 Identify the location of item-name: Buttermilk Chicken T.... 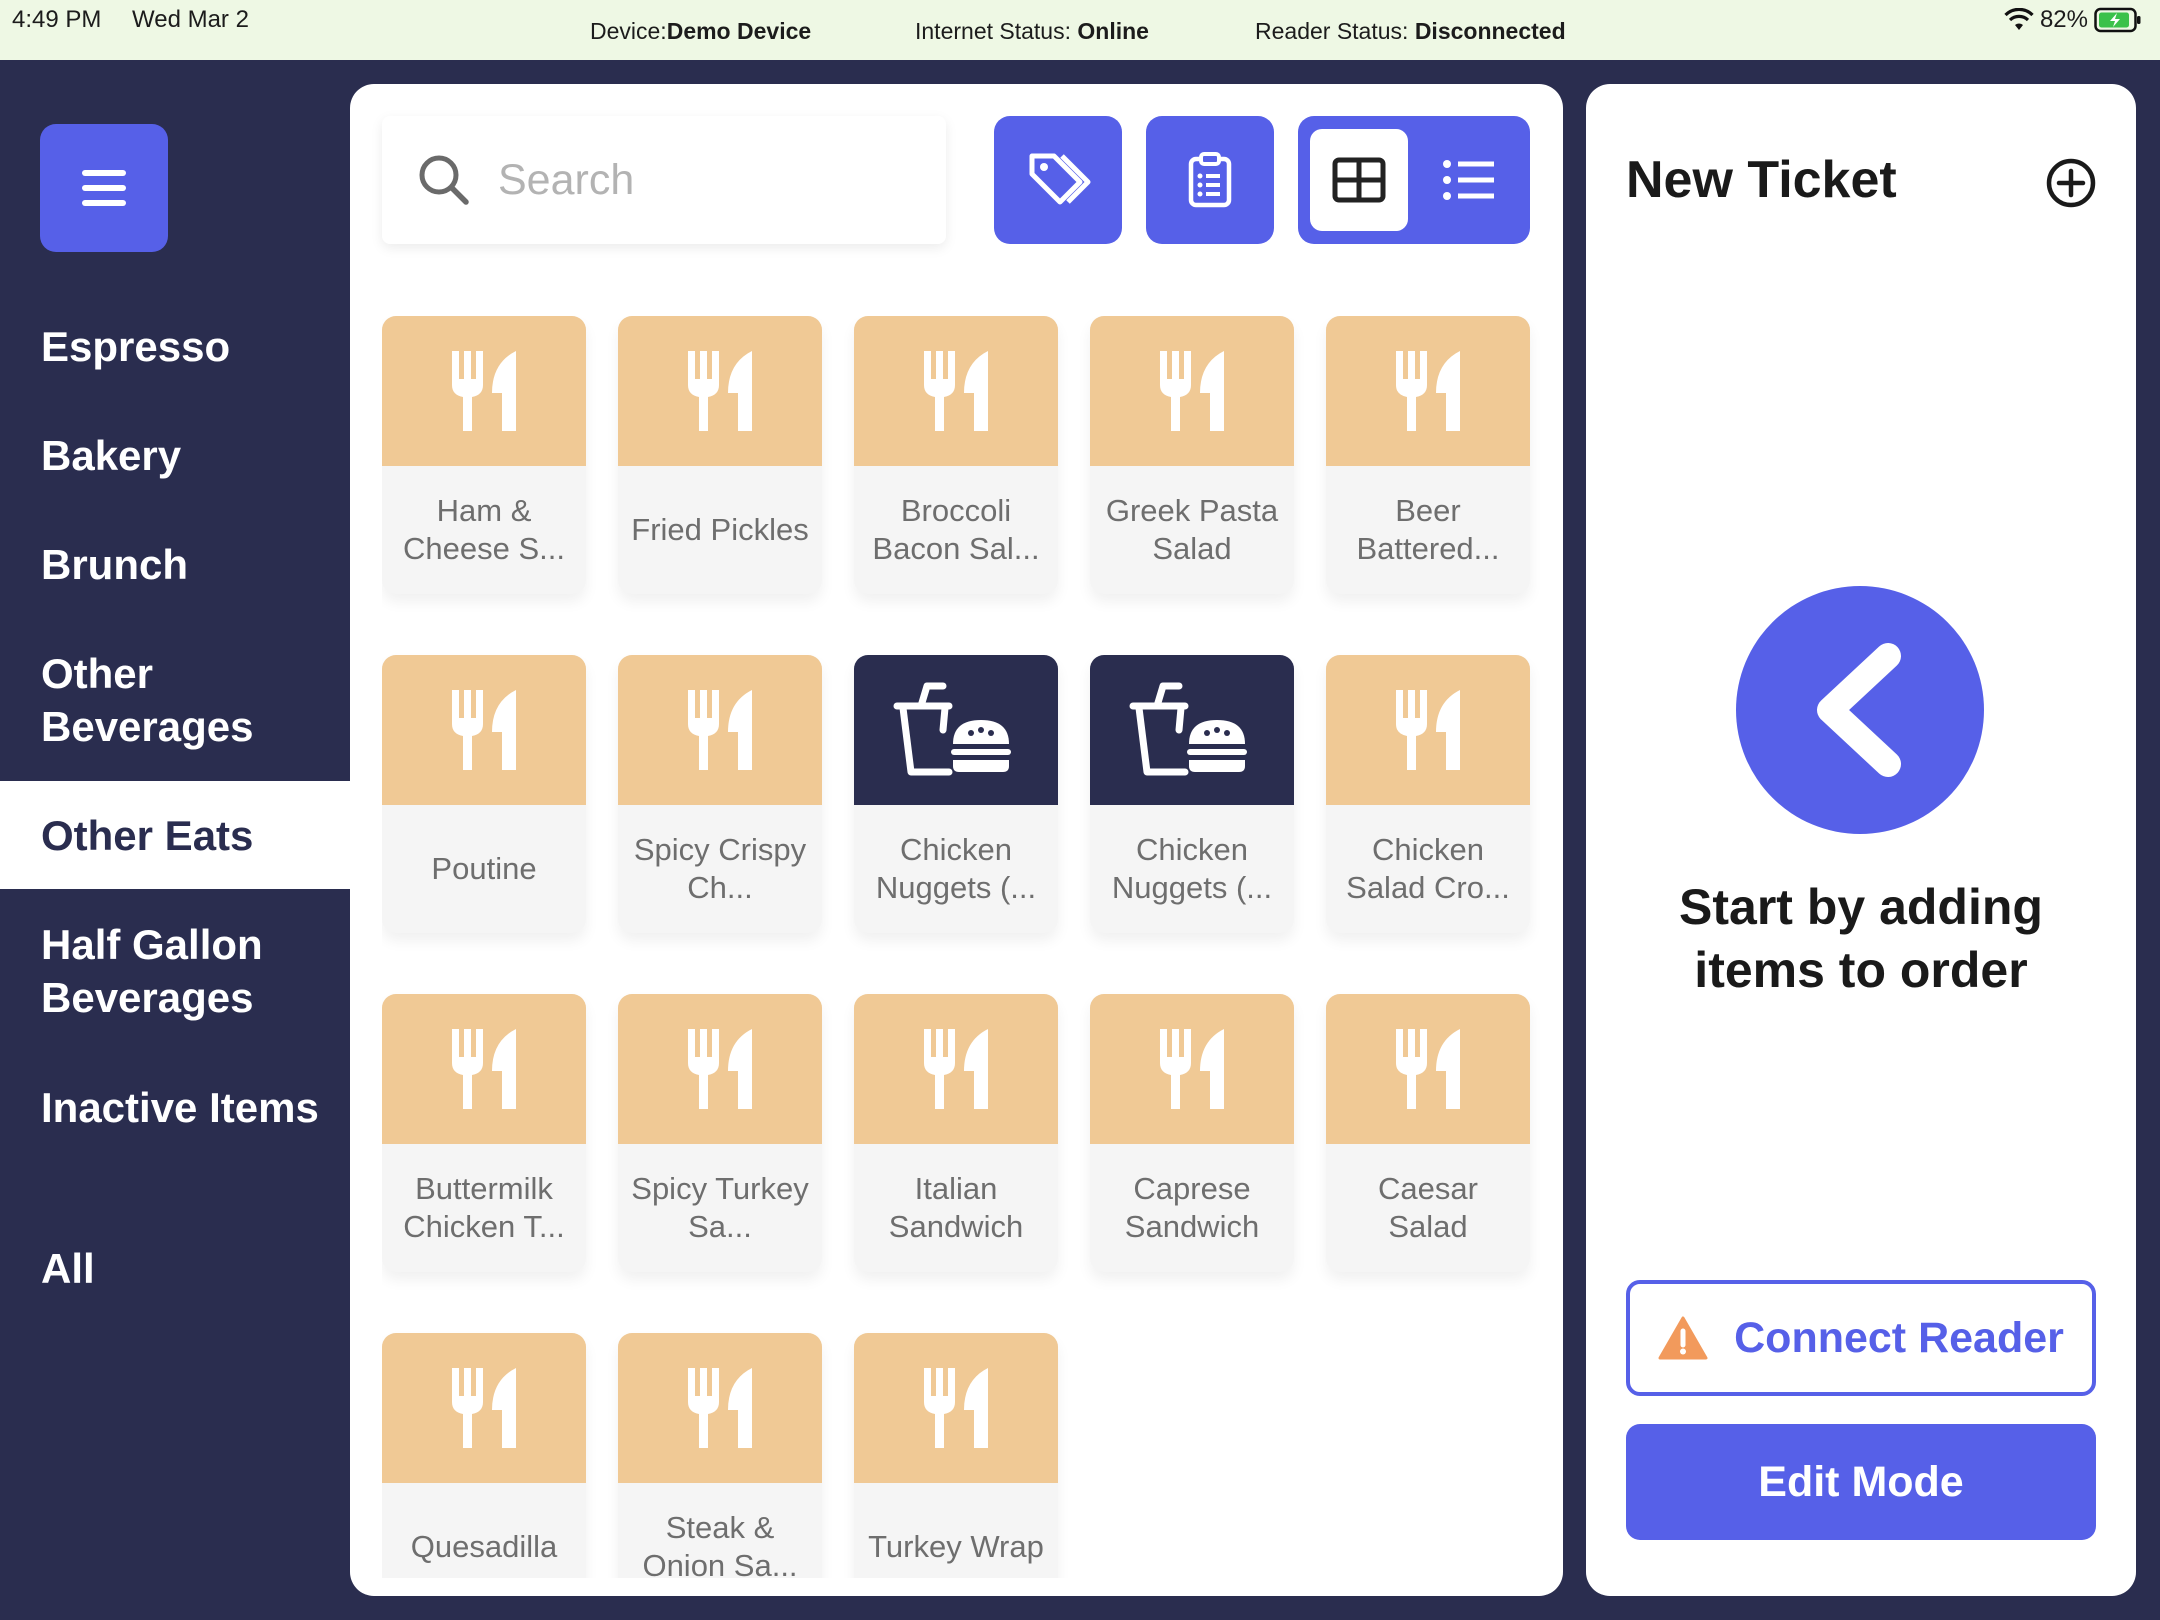
(484, 1207).